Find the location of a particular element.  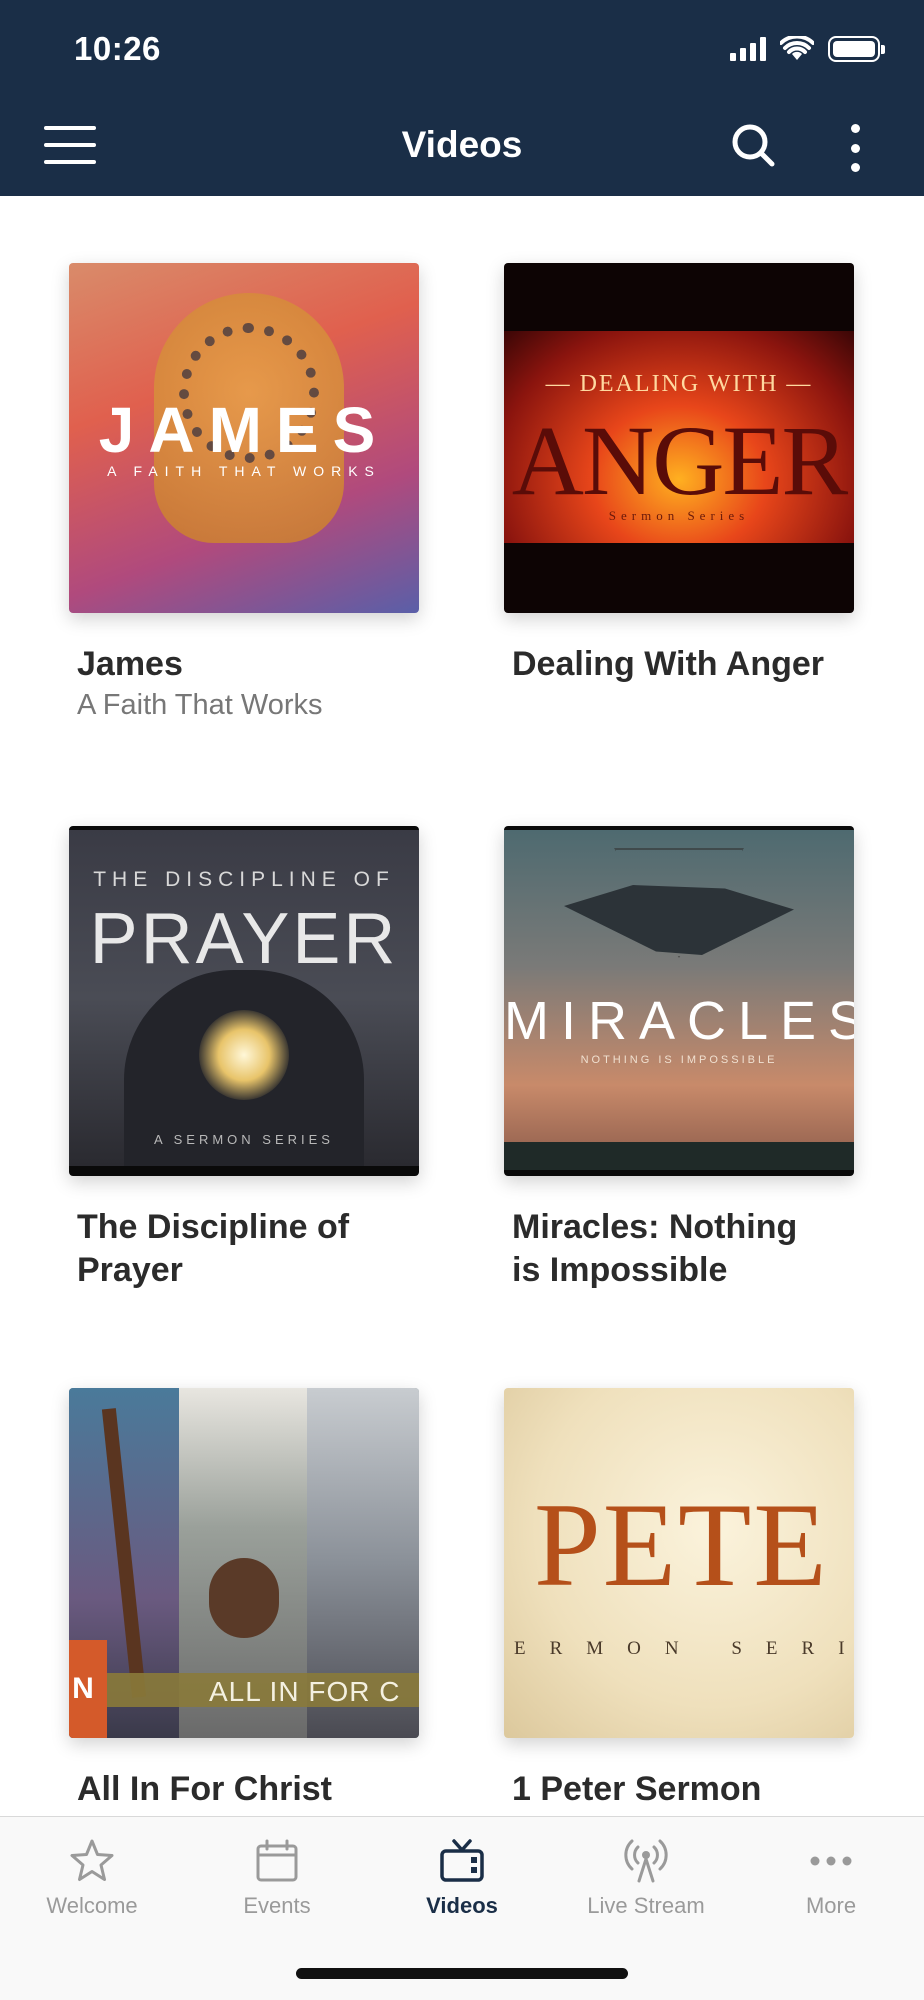

art-subtitle: NOTHING IS IMPOSSIBLE is located at coordinates (679, 1060).